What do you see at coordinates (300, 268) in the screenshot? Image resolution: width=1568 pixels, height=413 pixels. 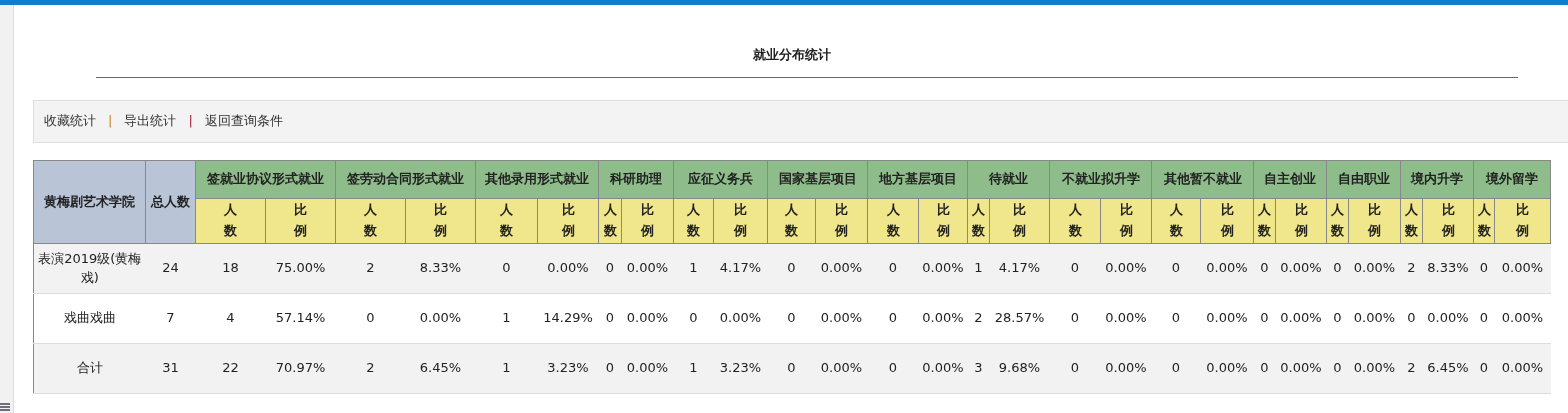 I see `table-cell: 75.00%` at bounding box center [300, 268].